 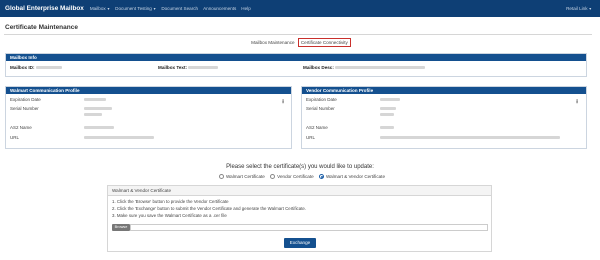 What do you see at coordinates (444, 90) in the screenshot?
I see `vendor-profile-header: Vendor Communication Profile` at bounding box center [444, 90].